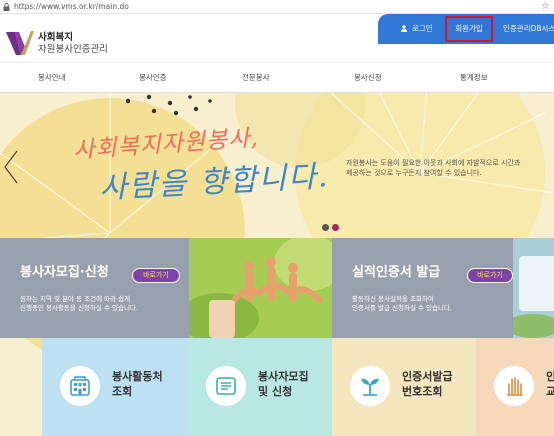  Describe the element at coordinates (75, 299) in the screenshot. I see `recruit-card-desc-line1: 원하는 지역 및 분야 등 조건에 따라 쉽게` at that location.